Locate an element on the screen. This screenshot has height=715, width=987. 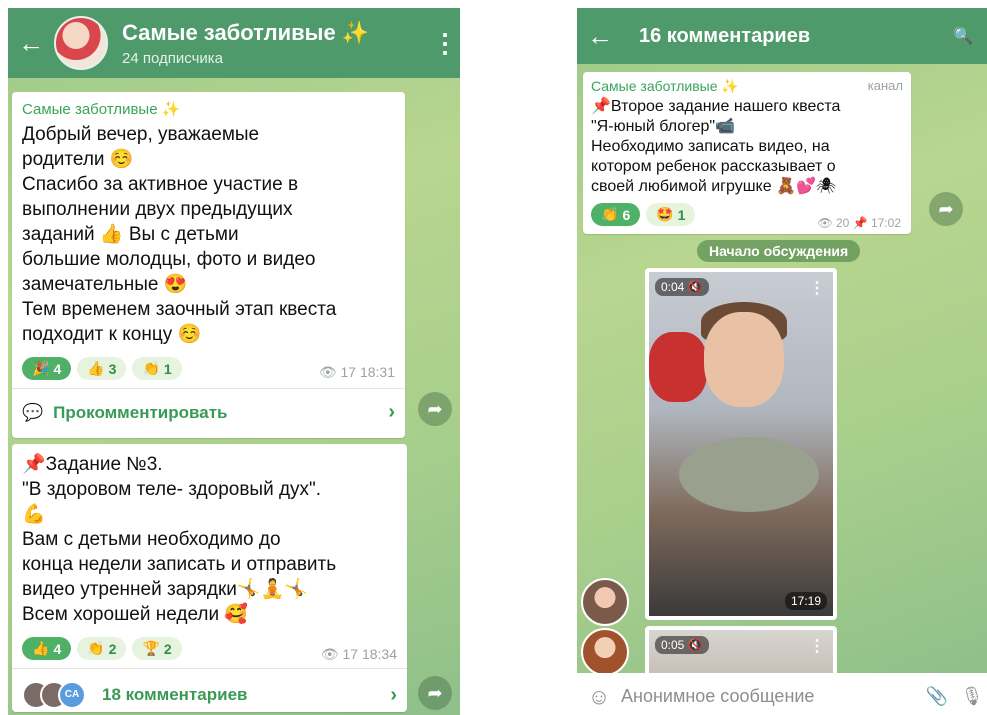
post-sender: Самые заботливые ✨ is located at coordinates (101, 109).